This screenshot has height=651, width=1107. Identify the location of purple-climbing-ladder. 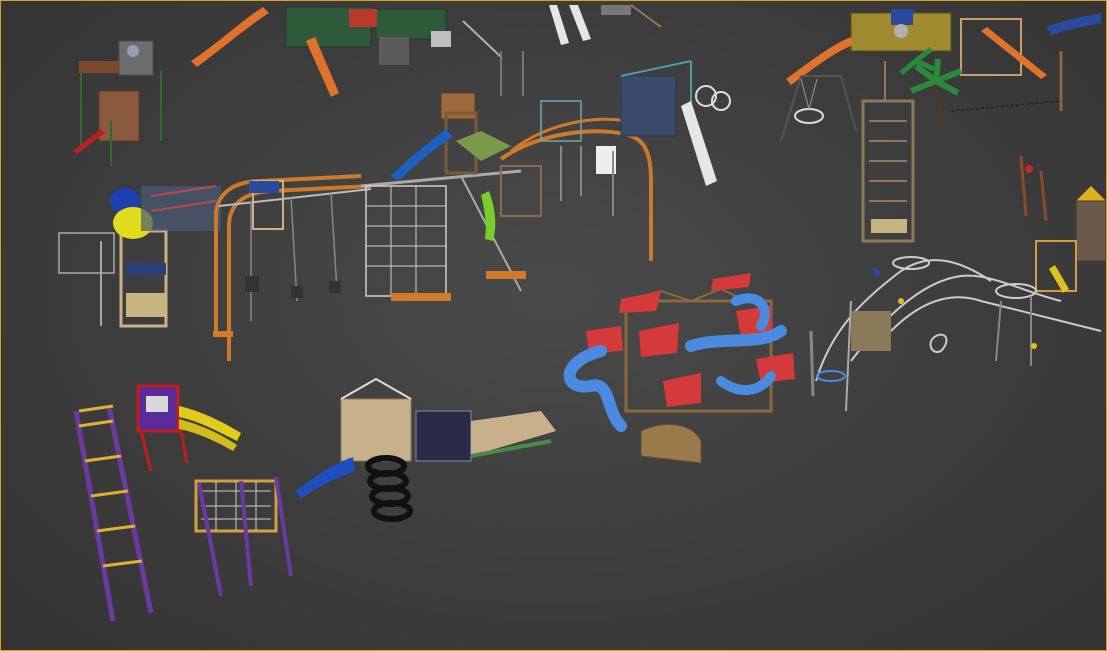
(113, 513).